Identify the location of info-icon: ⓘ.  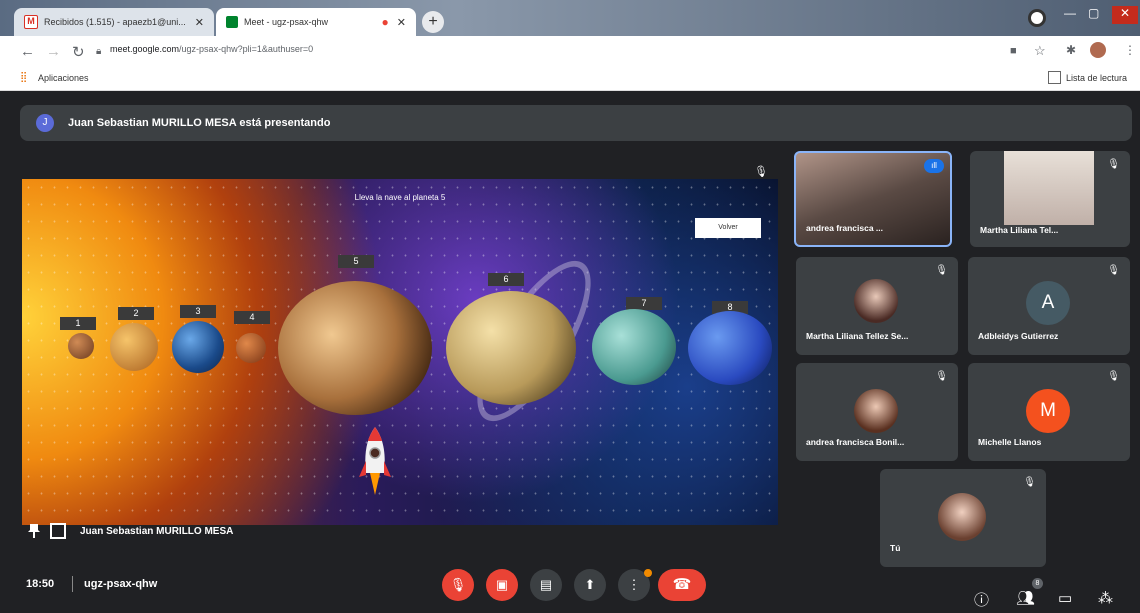
(981, 599).